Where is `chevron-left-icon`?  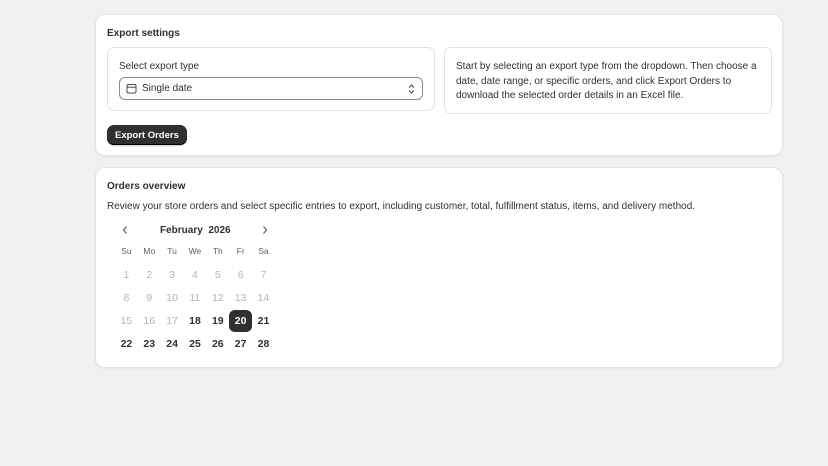
chevron-left-icon is located at coordinates (125, 230).